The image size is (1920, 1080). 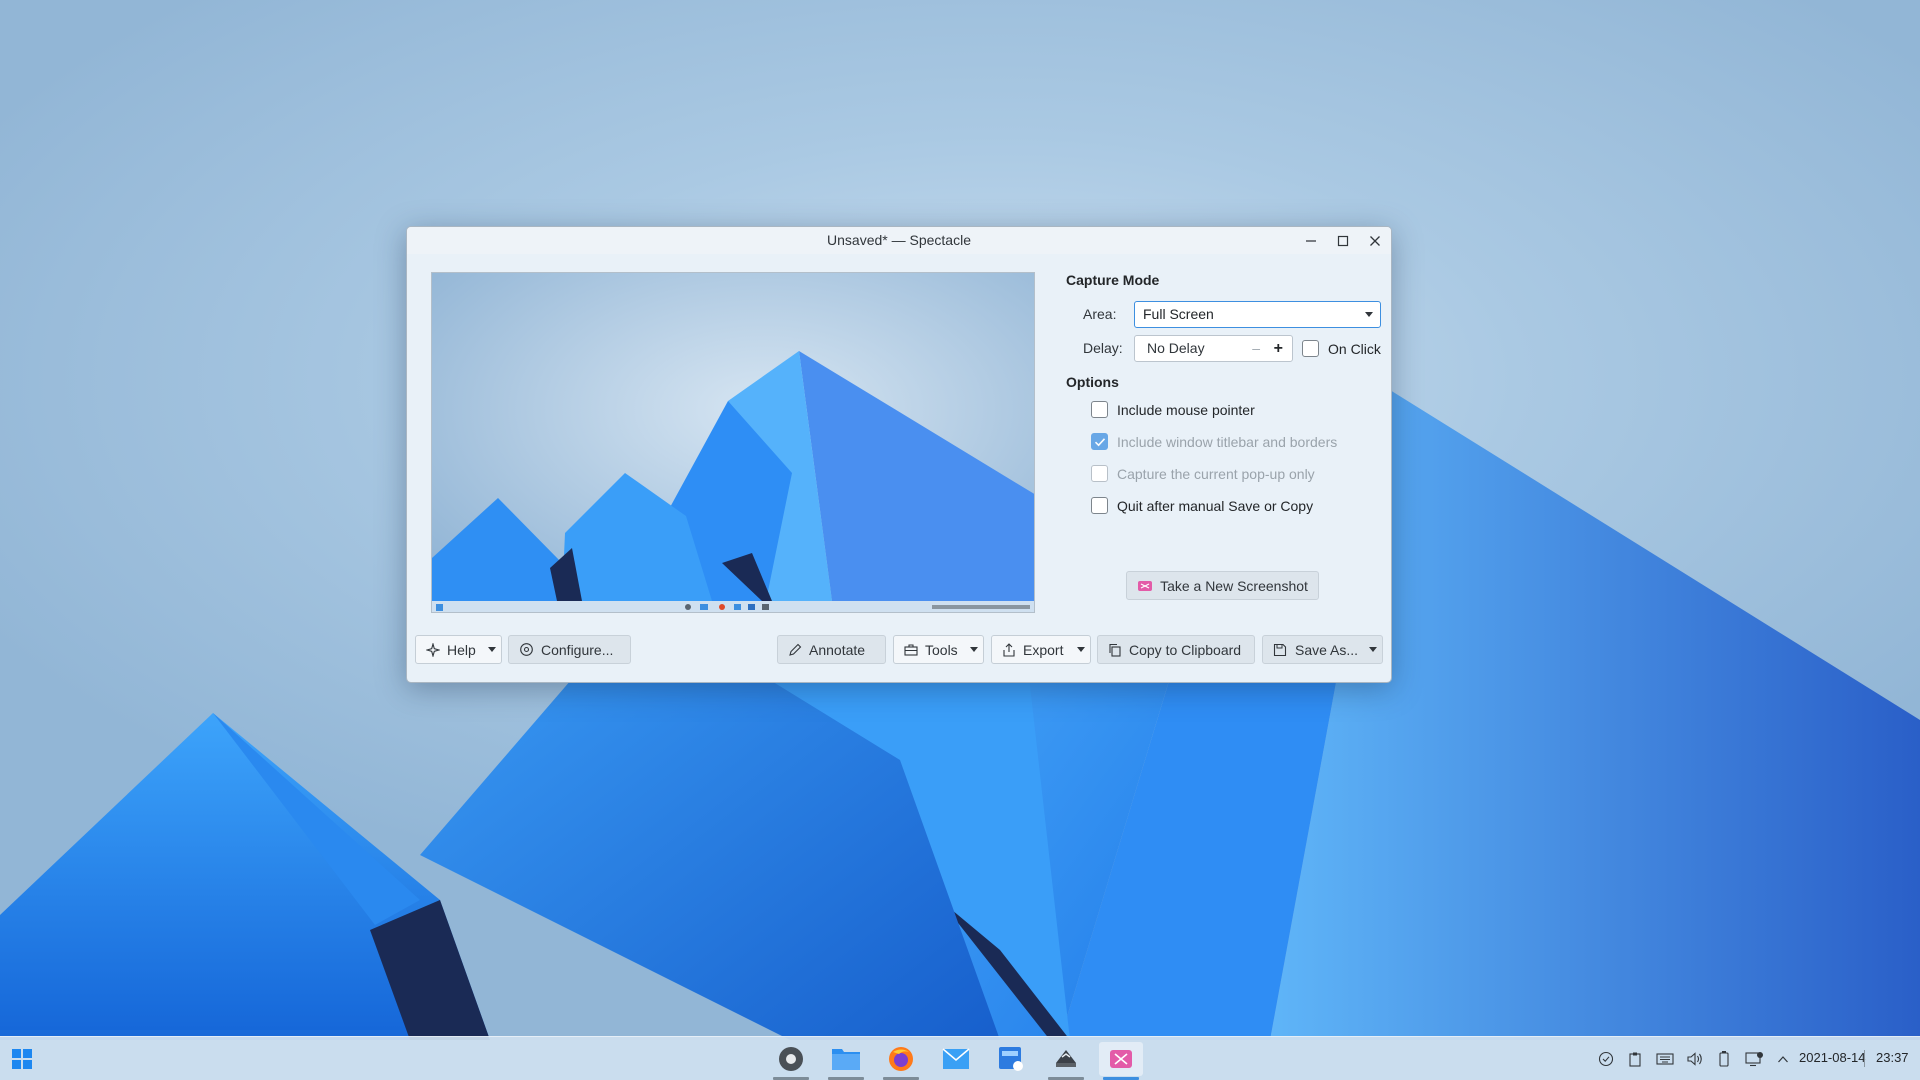 I want to click on taskbar-app-mail, so click(x=956, y=1059).